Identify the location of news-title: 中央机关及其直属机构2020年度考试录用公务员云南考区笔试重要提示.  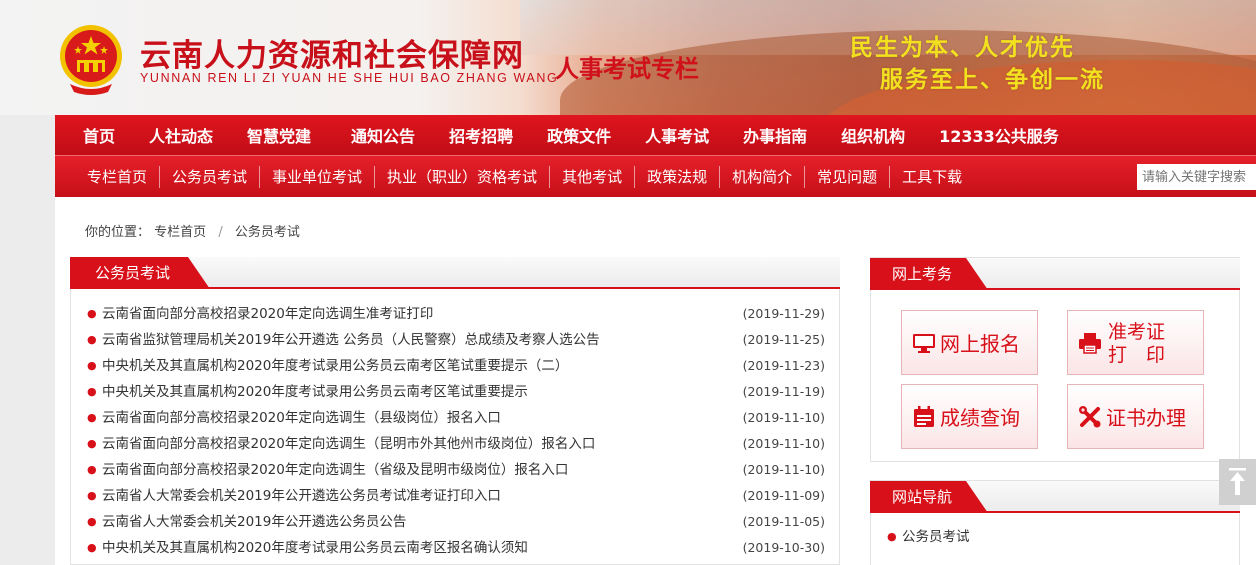
(315, 392).